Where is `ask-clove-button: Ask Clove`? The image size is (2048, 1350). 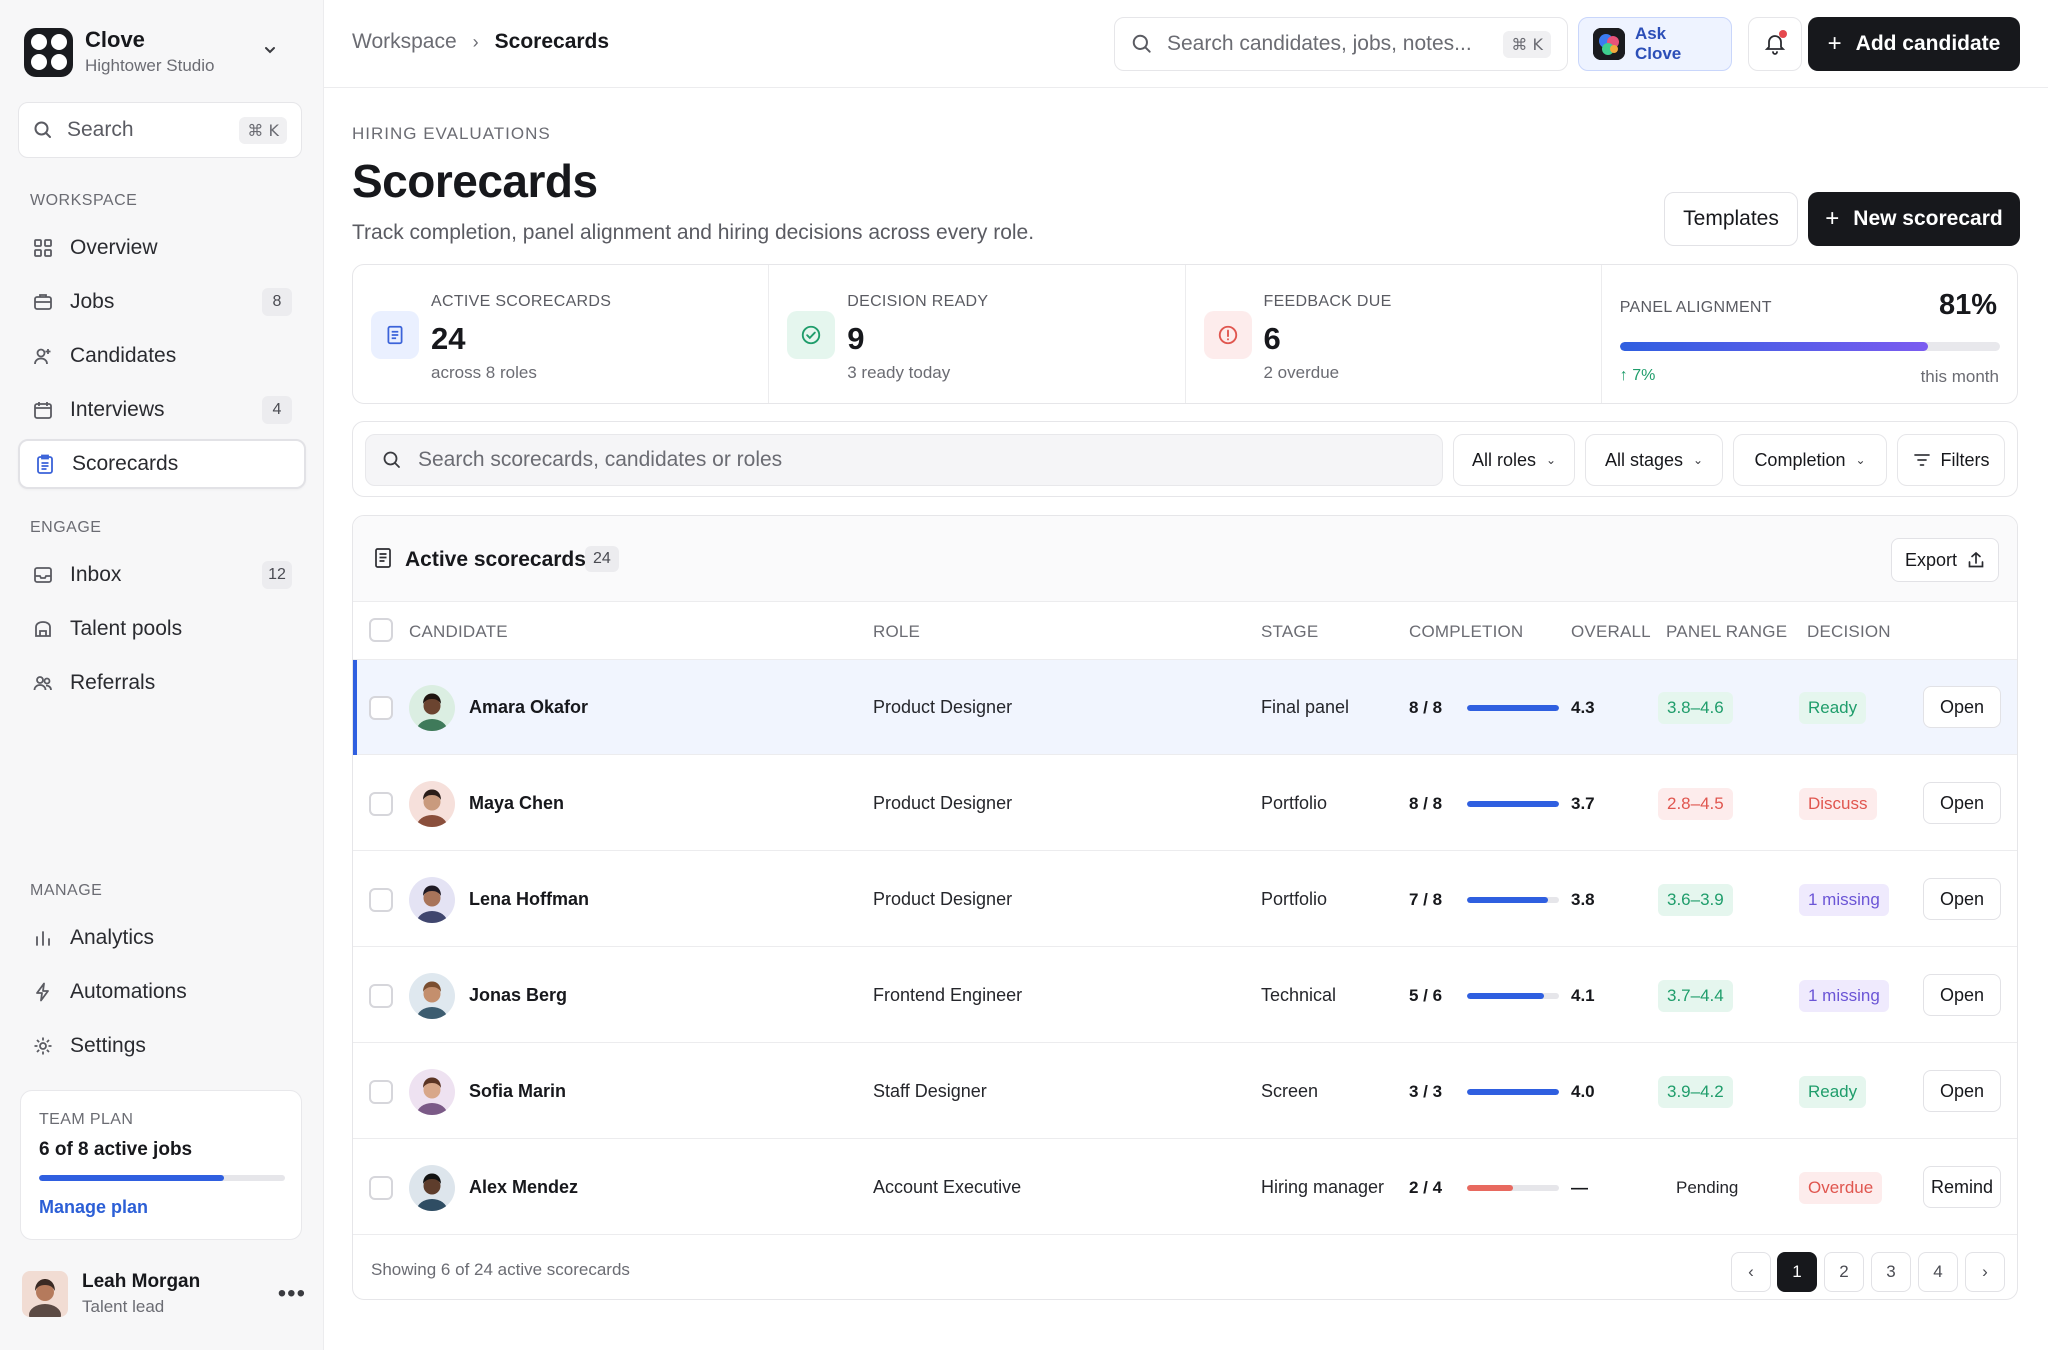
ask-clove-button: Ask Clove is located at coordinates (1655, 44).